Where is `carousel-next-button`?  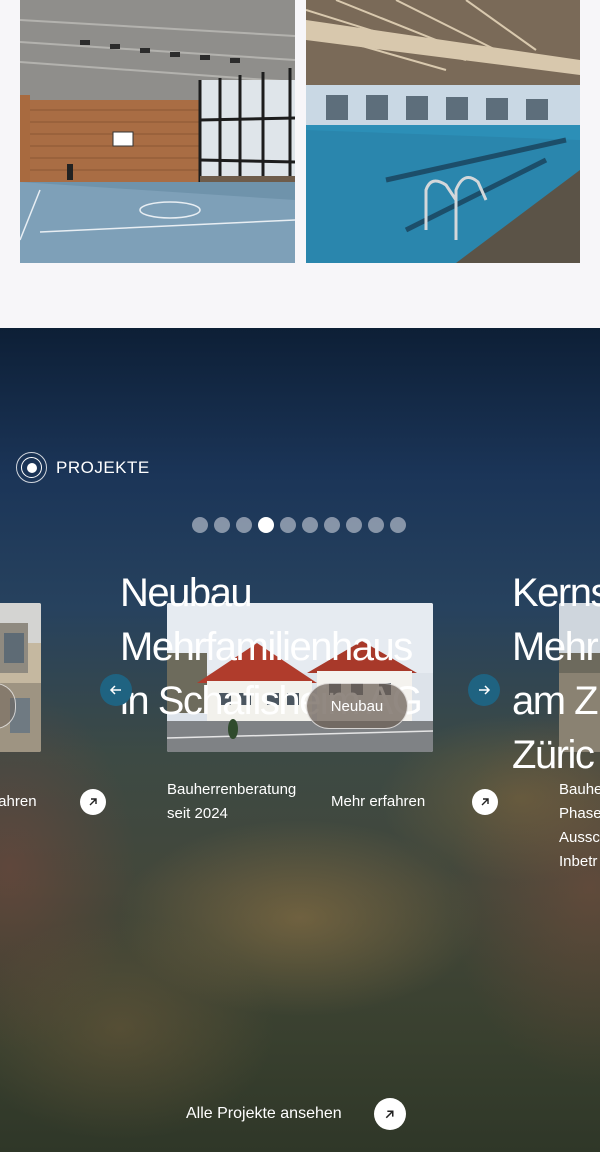 carousel-next-button is located at coordinates (484, 690).